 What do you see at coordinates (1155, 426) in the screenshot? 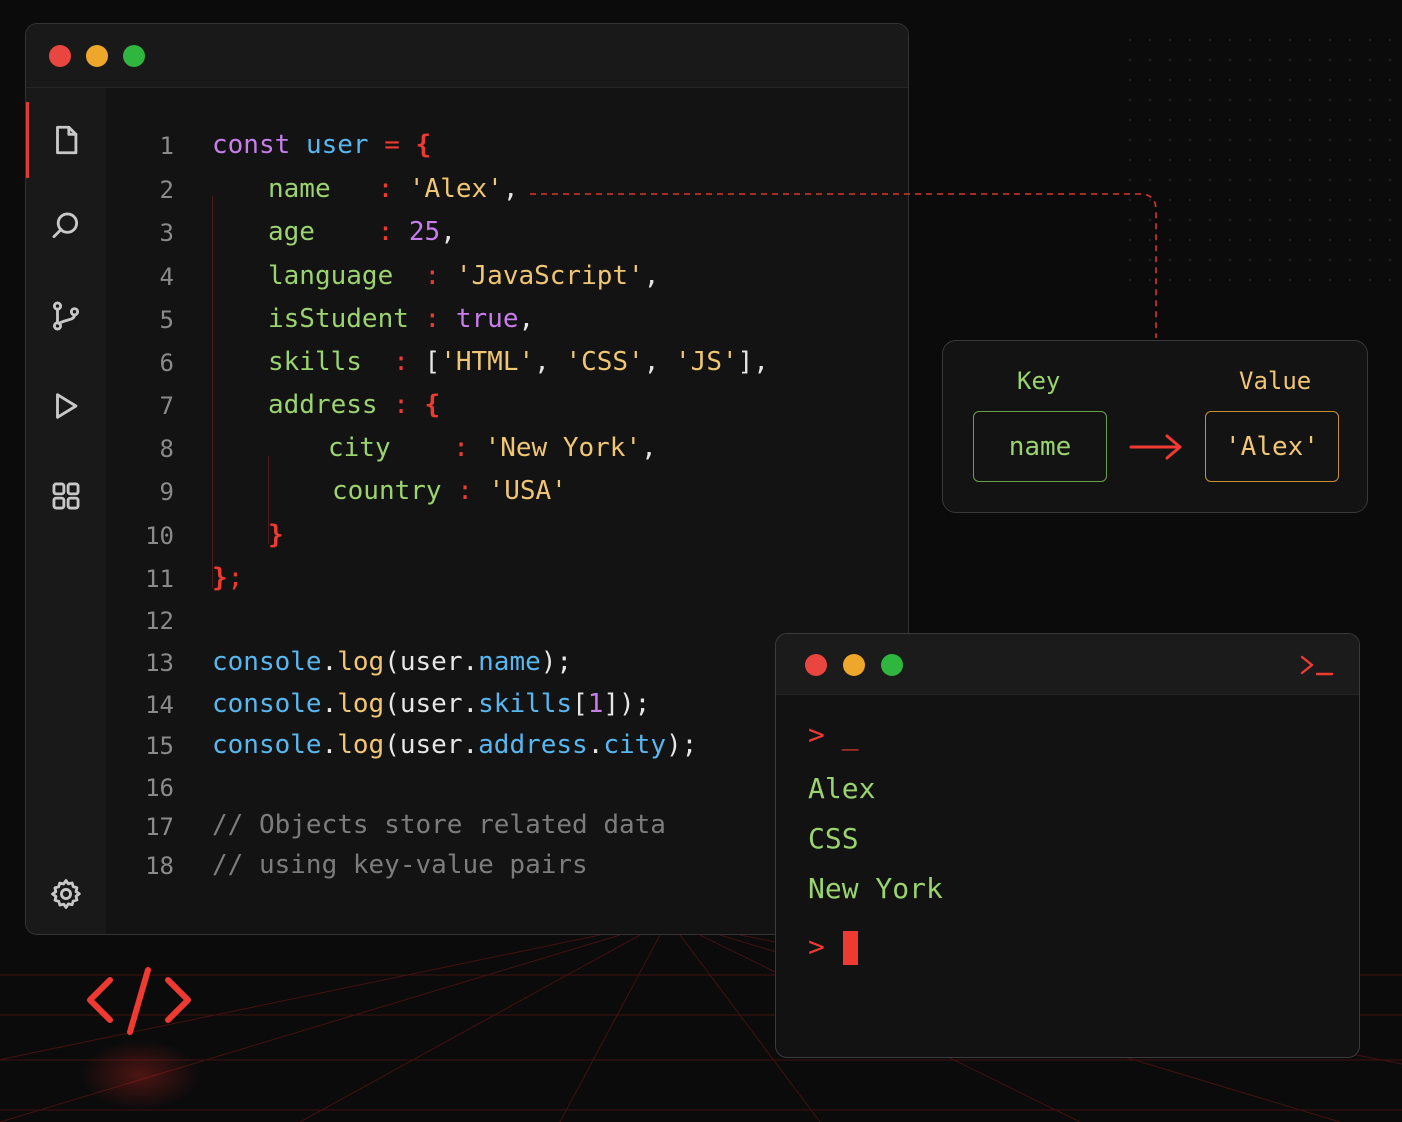
I see `key-value-panel: Key Value name 'Alex'` at bounding box center [1155, 426].